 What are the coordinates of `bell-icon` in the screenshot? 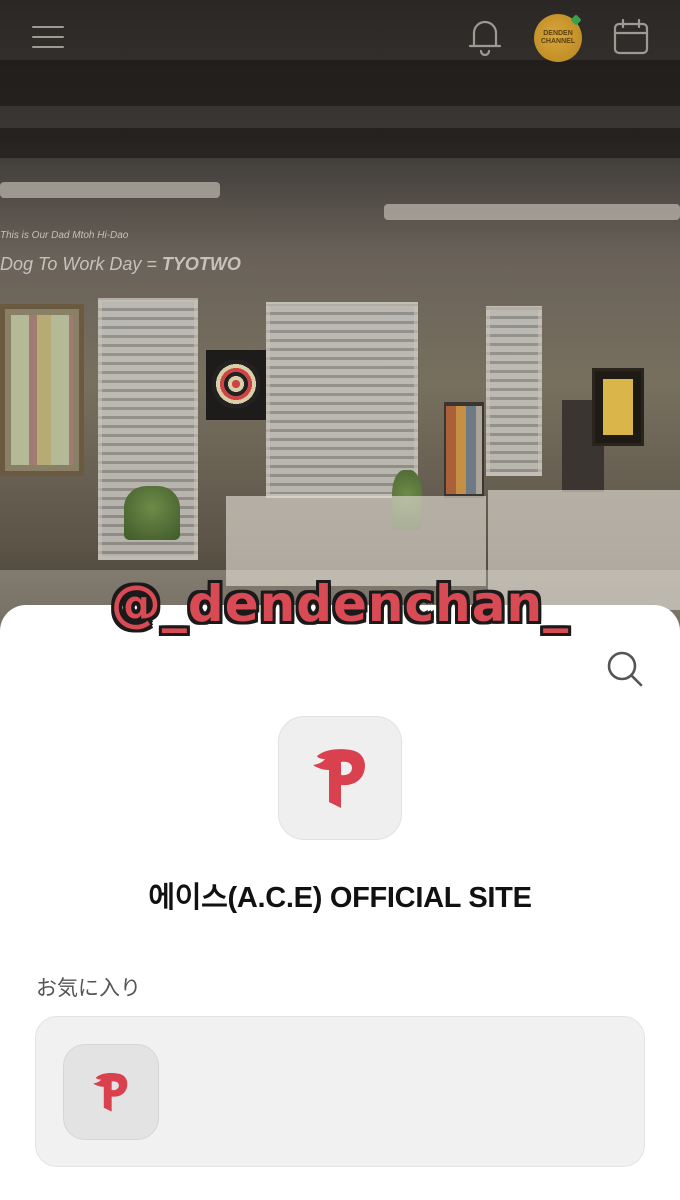 It's located at (485, 36).